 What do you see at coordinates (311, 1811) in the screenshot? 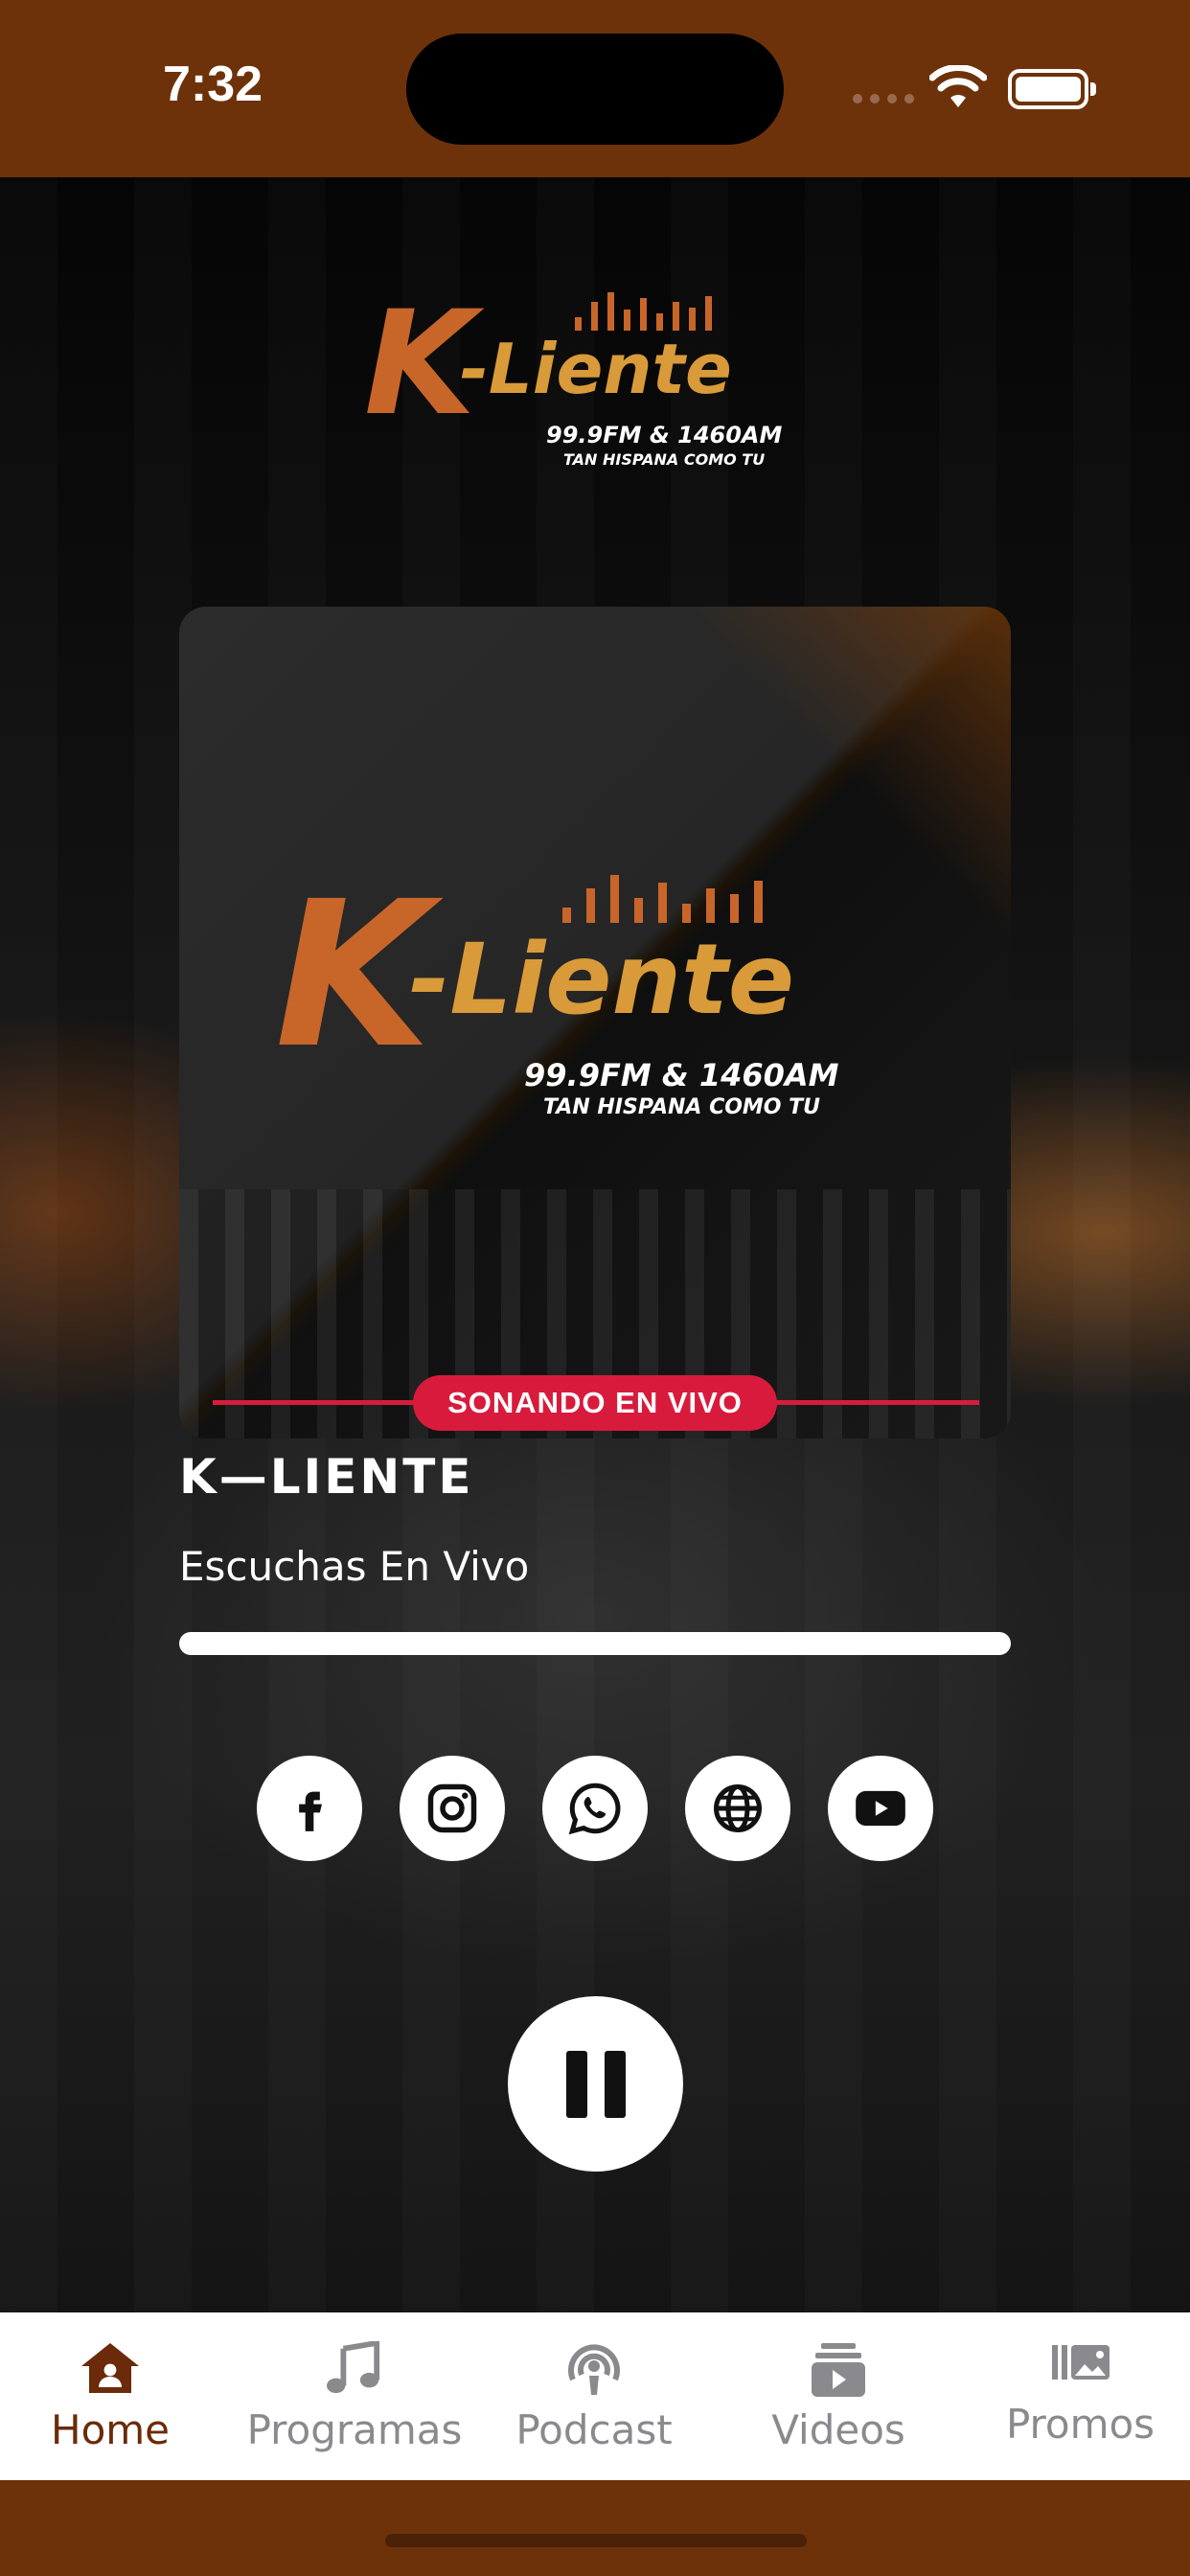
I see `facebook-icon` at bounding box center [311, 1811].